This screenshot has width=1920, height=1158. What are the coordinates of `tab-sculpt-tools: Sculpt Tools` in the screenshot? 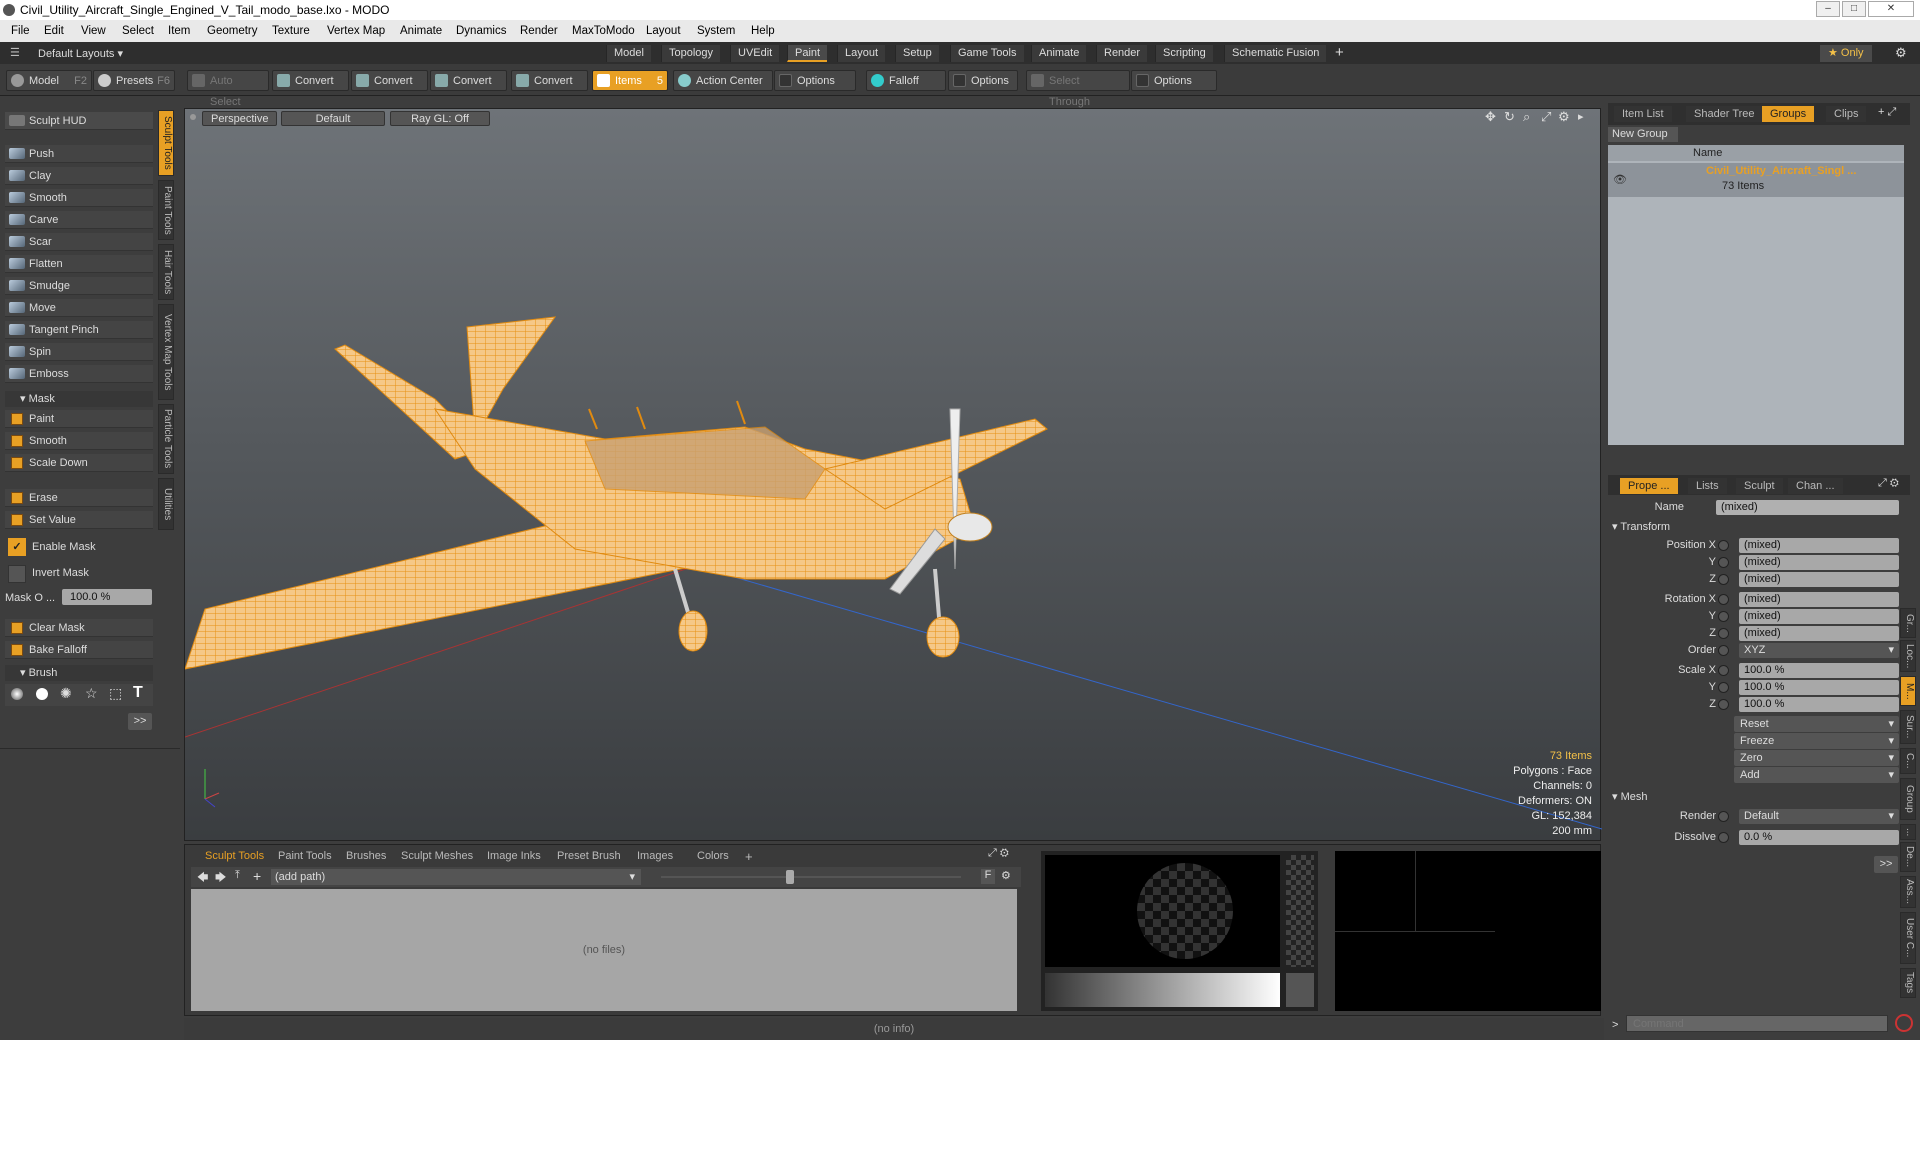 It's located at (166, 143).